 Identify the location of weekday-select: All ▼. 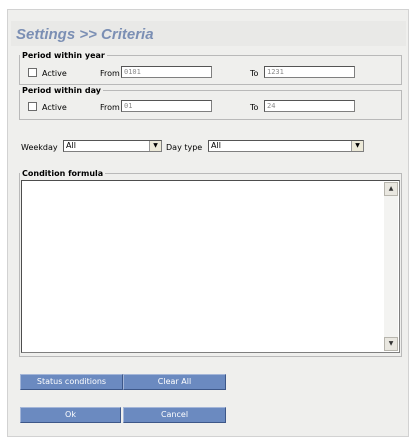
(112, 146).